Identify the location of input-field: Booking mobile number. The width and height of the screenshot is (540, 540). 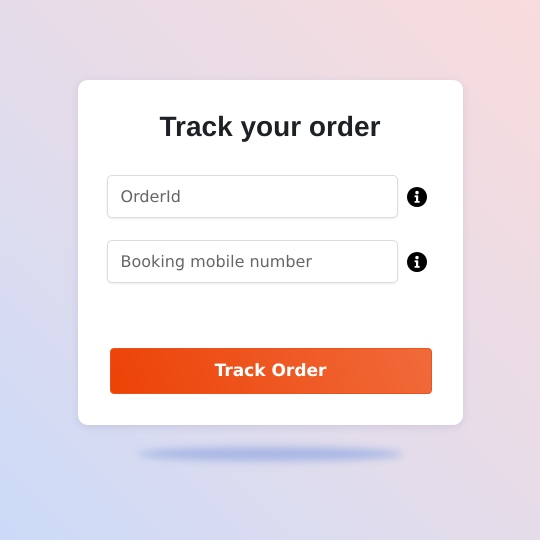
(252, 261).